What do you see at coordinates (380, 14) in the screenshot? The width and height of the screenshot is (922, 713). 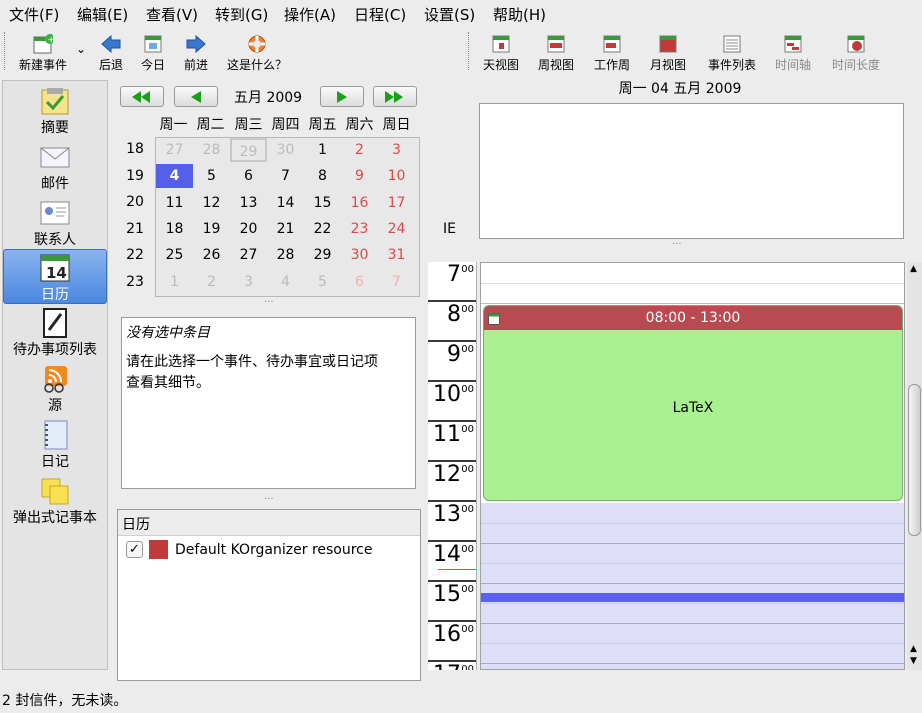 I see `menu-schedule: 日程(C)` at bounding box center [380, 14].